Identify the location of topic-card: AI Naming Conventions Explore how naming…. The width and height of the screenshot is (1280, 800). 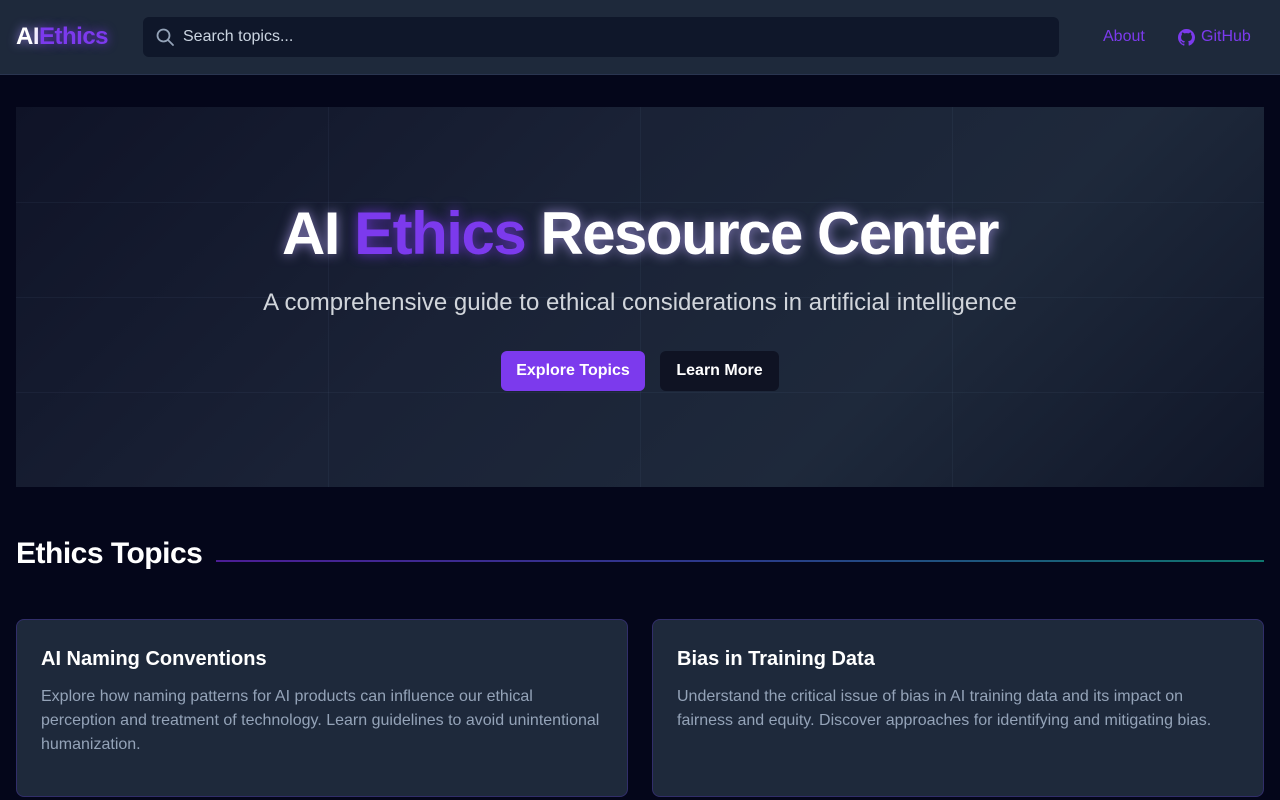
(322, 708).